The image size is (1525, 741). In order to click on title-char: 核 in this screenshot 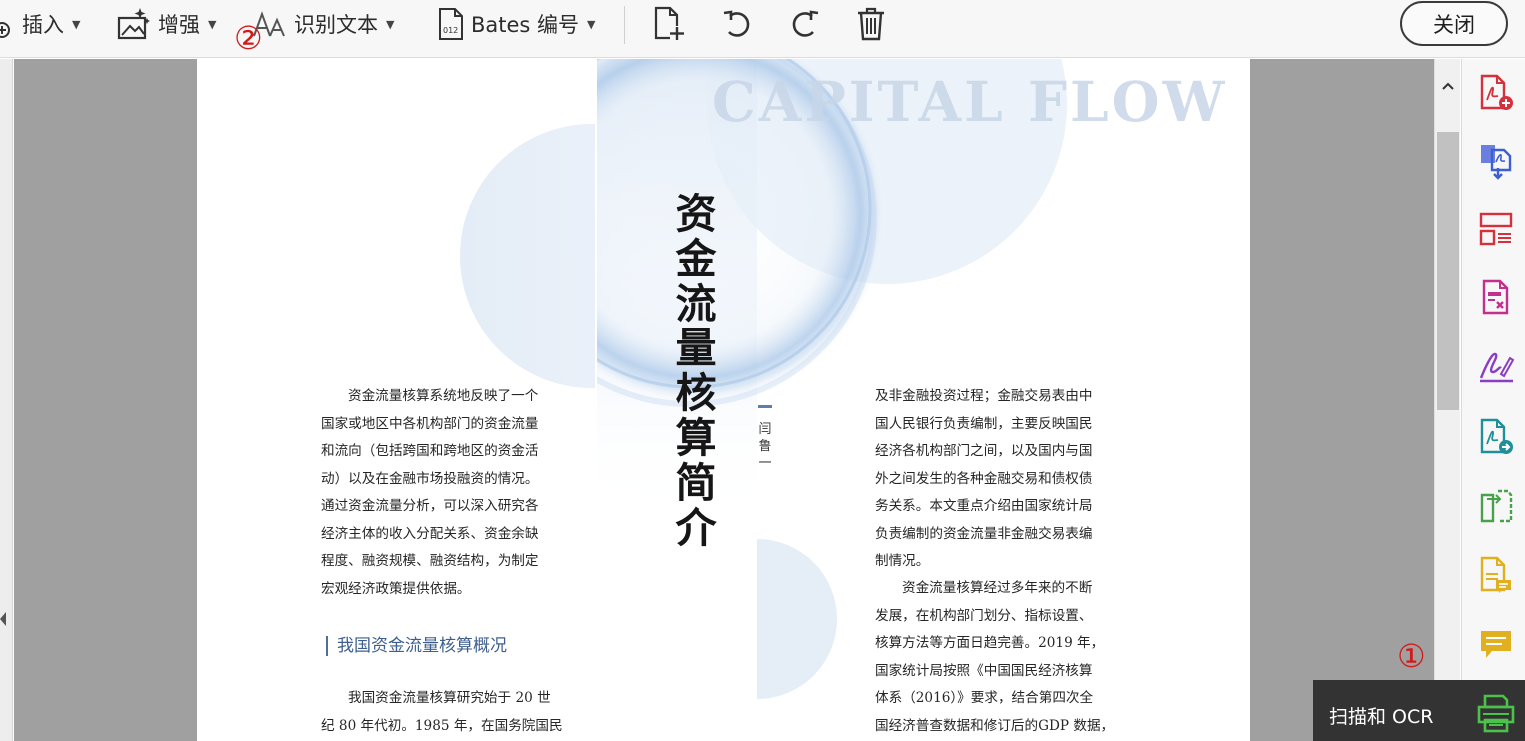, I will do `click(696, 393)`.